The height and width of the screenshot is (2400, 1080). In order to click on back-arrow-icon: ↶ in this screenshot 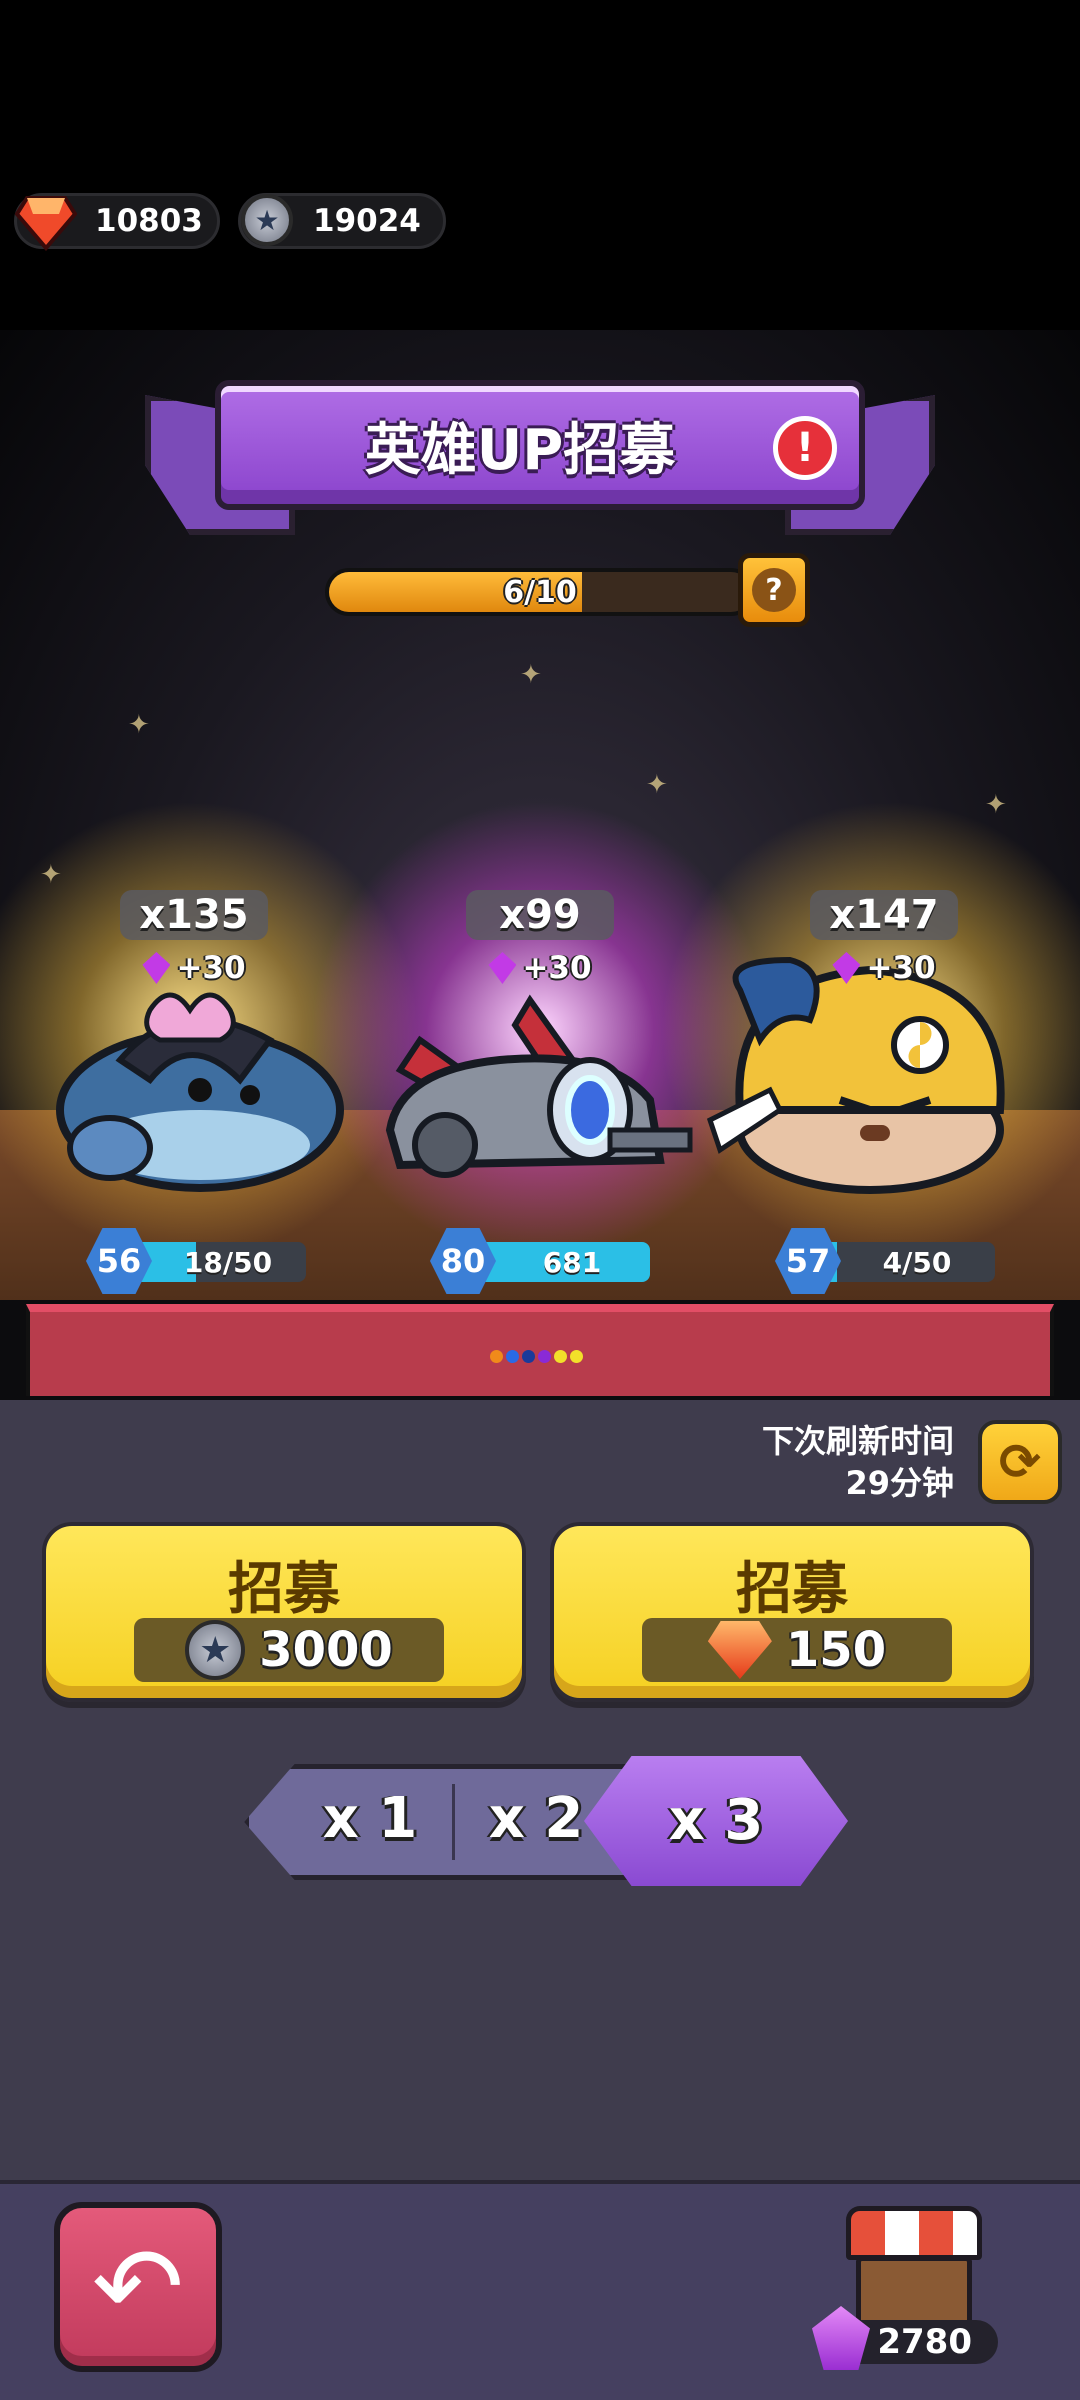, I will do `click(138, 2287)`.